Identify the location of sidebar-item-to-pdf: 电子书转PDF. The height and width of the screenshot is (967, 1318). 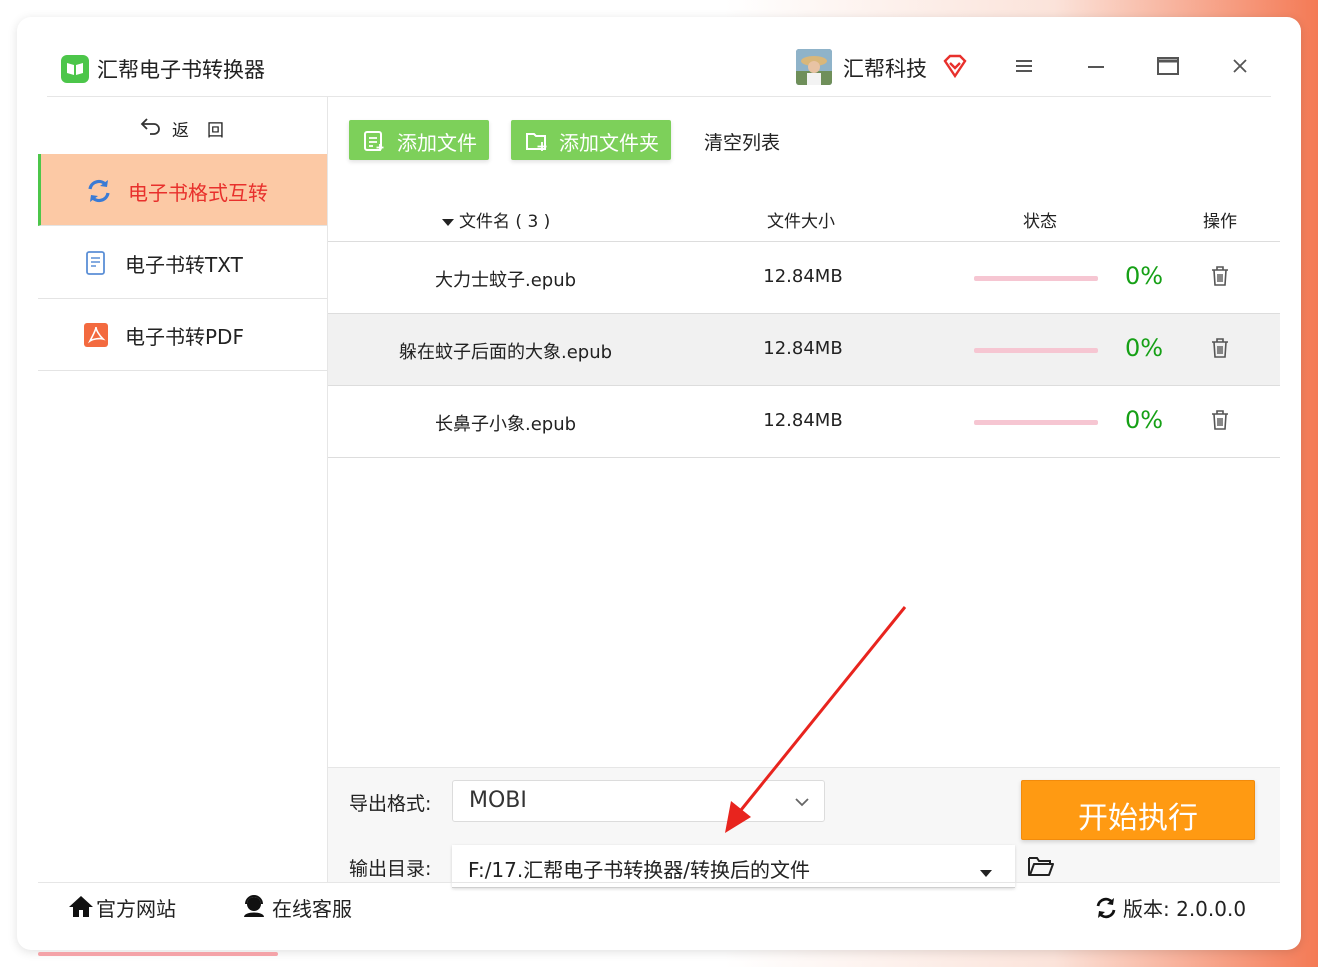
(182, 334).